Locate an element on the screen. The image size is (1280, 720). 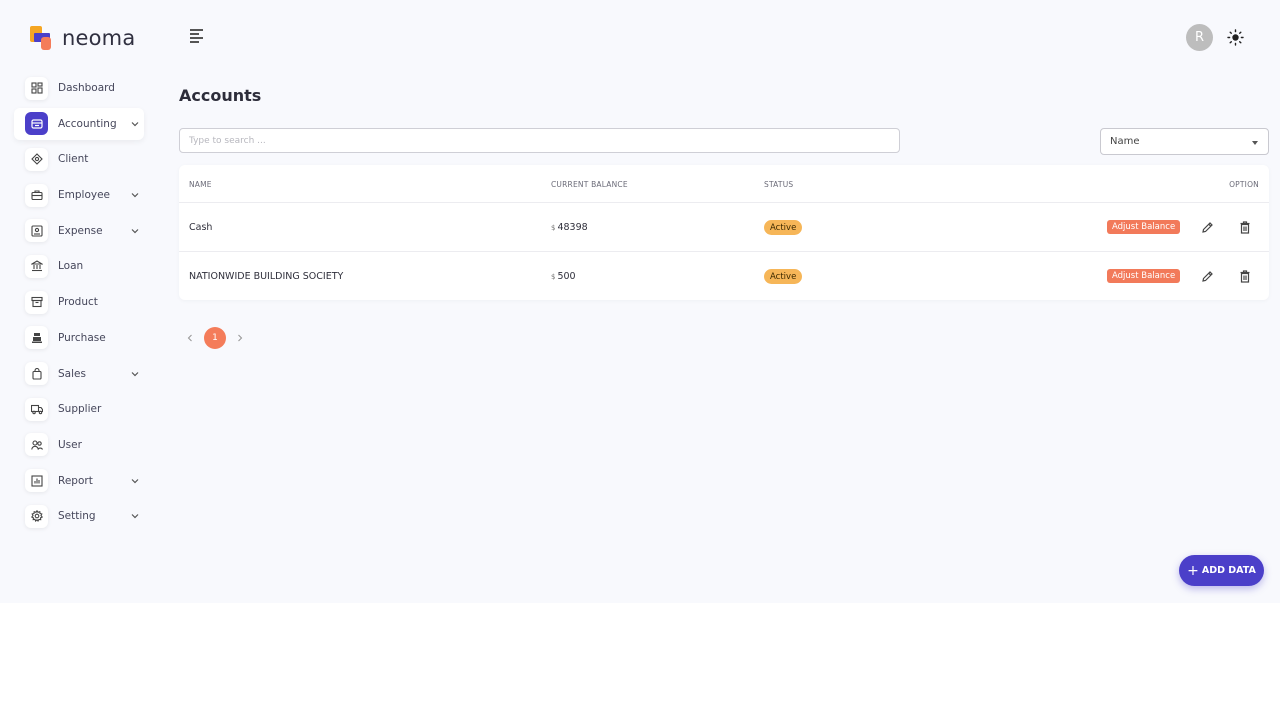
client-icon is located at coordinates (36, 159).